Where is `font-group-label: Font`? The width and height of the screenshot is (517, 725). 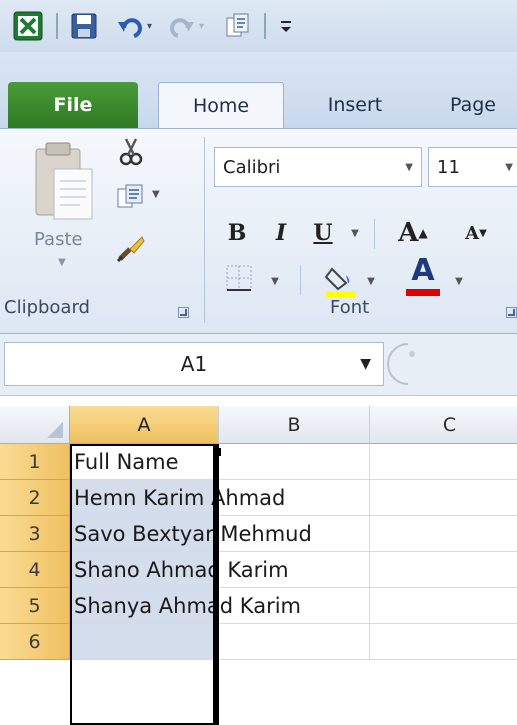 font-group-label: Font is located at coordinates (350, 307).